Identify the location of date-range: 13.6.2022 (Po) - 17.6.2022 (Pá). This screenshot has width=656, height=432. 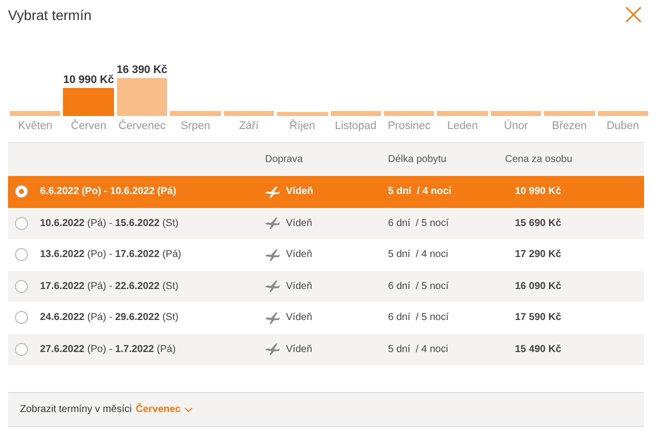
(111, 254).